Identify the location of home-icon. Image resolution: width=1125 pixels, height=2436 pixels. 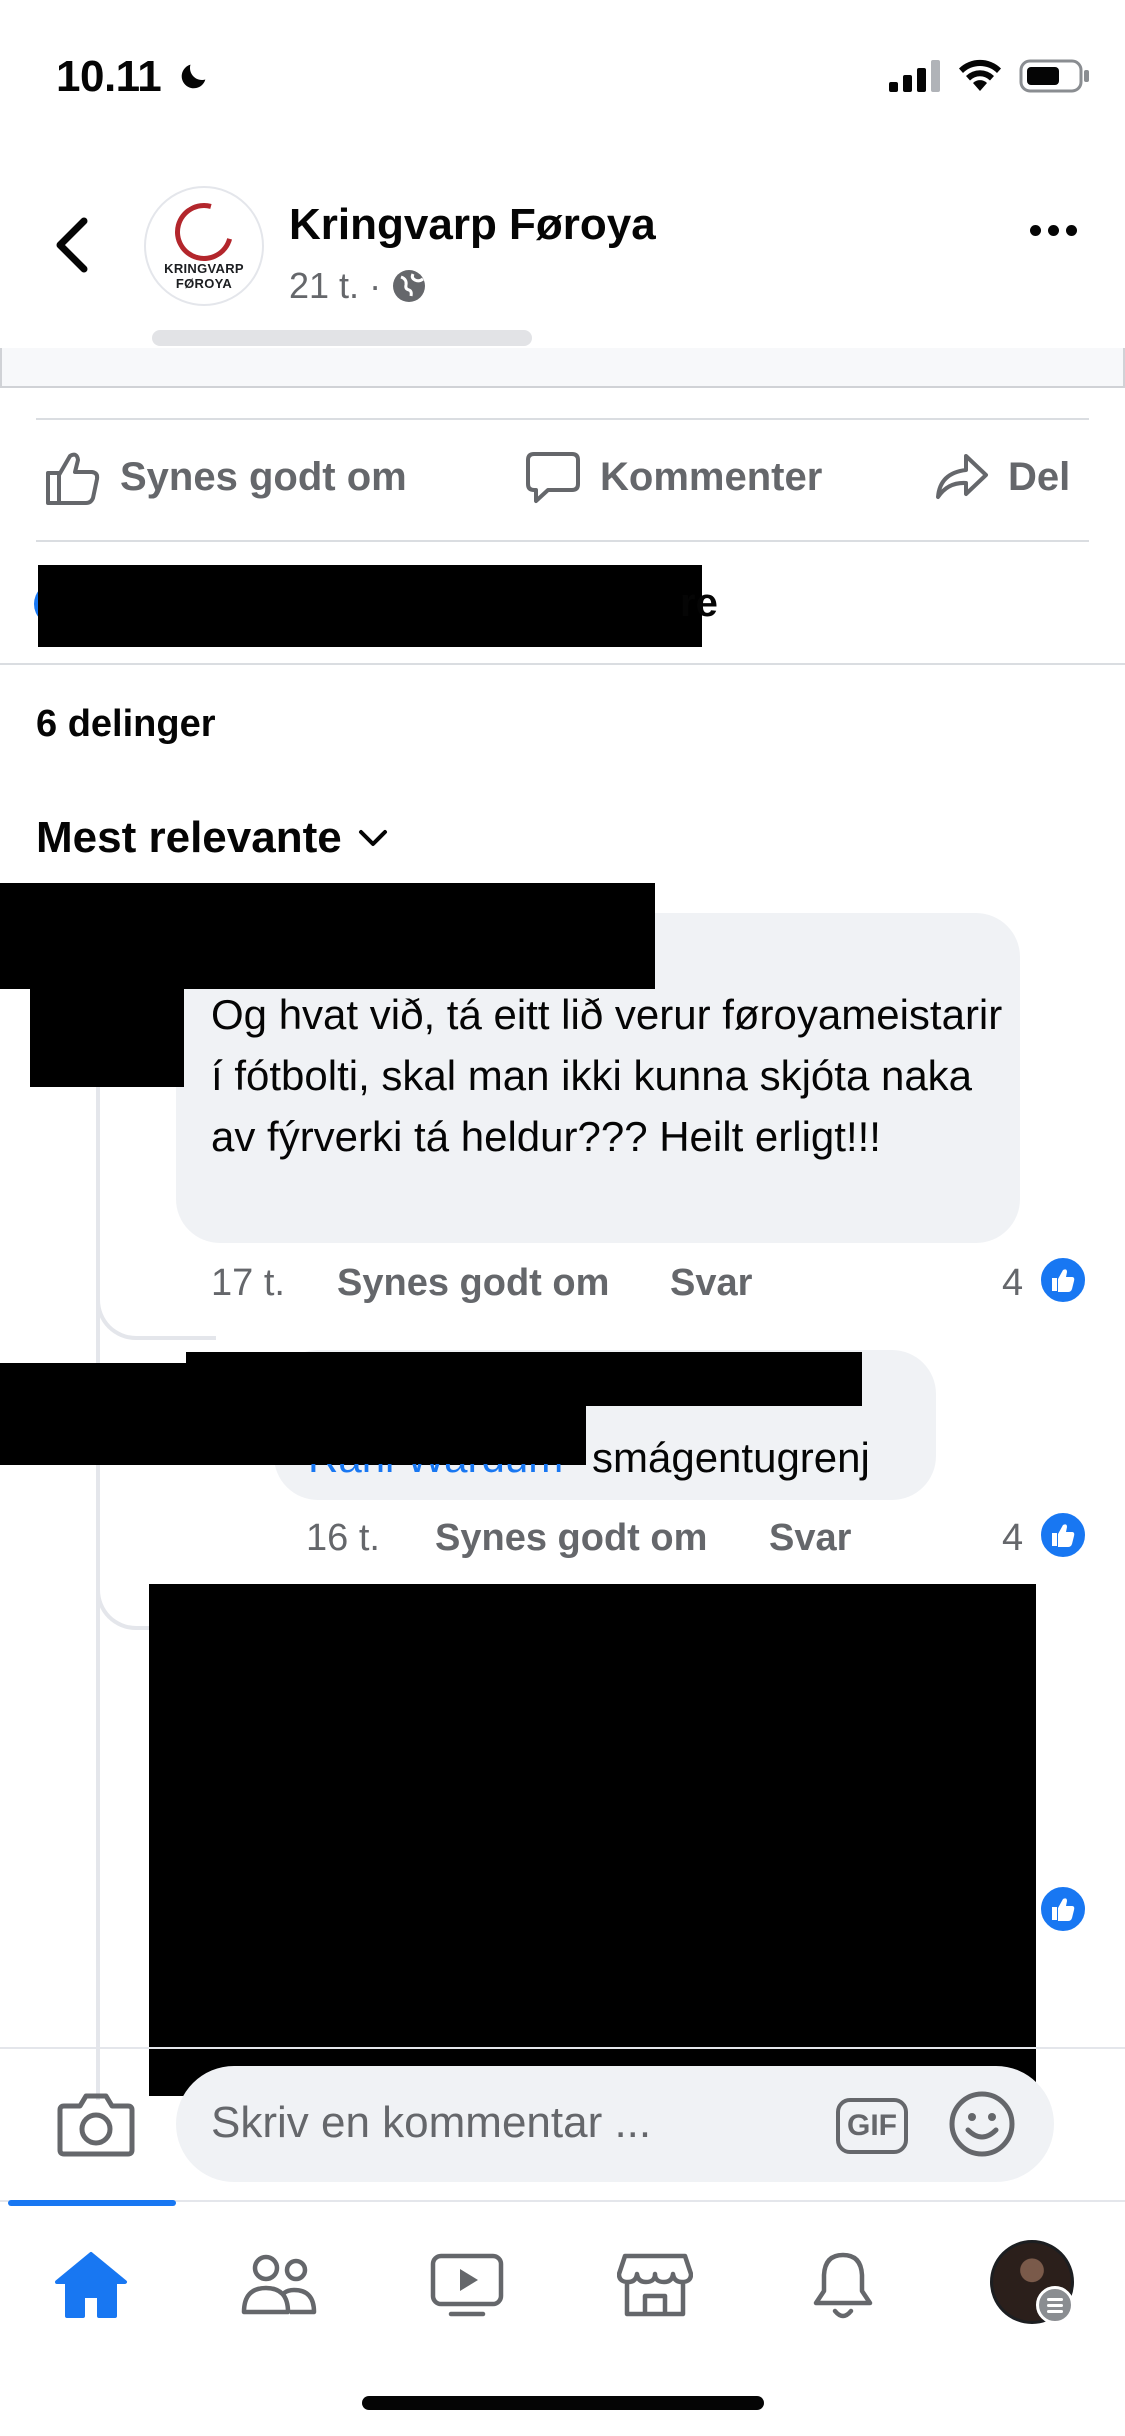
(91, 2285).